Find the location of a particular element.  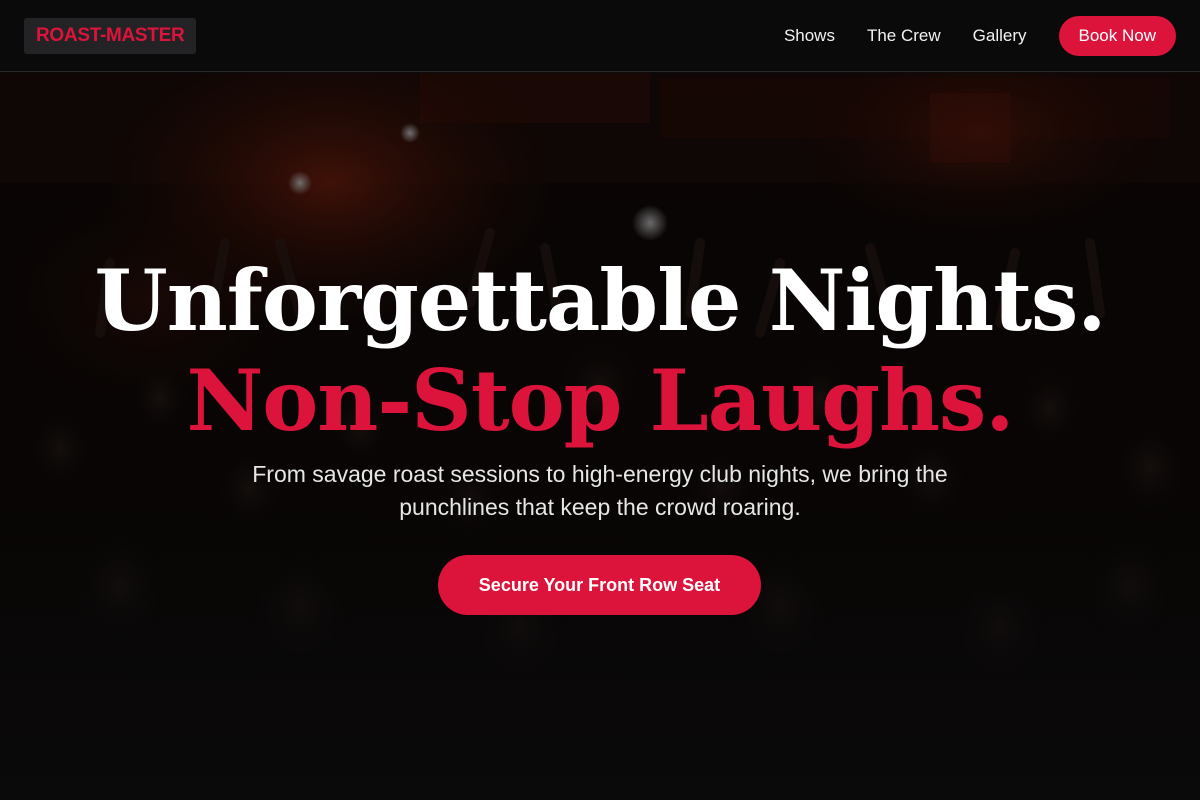

secure-seat-button: Secure Your Front Row Seat is located at coordinates (599, 585).